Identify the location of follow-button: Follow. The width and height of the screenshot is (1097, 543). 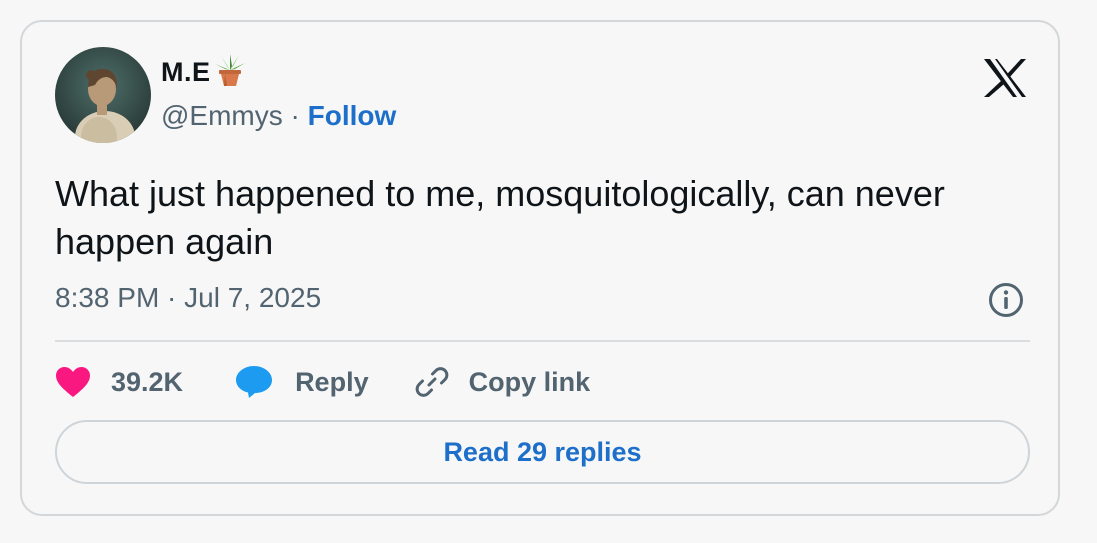
(352, 115).